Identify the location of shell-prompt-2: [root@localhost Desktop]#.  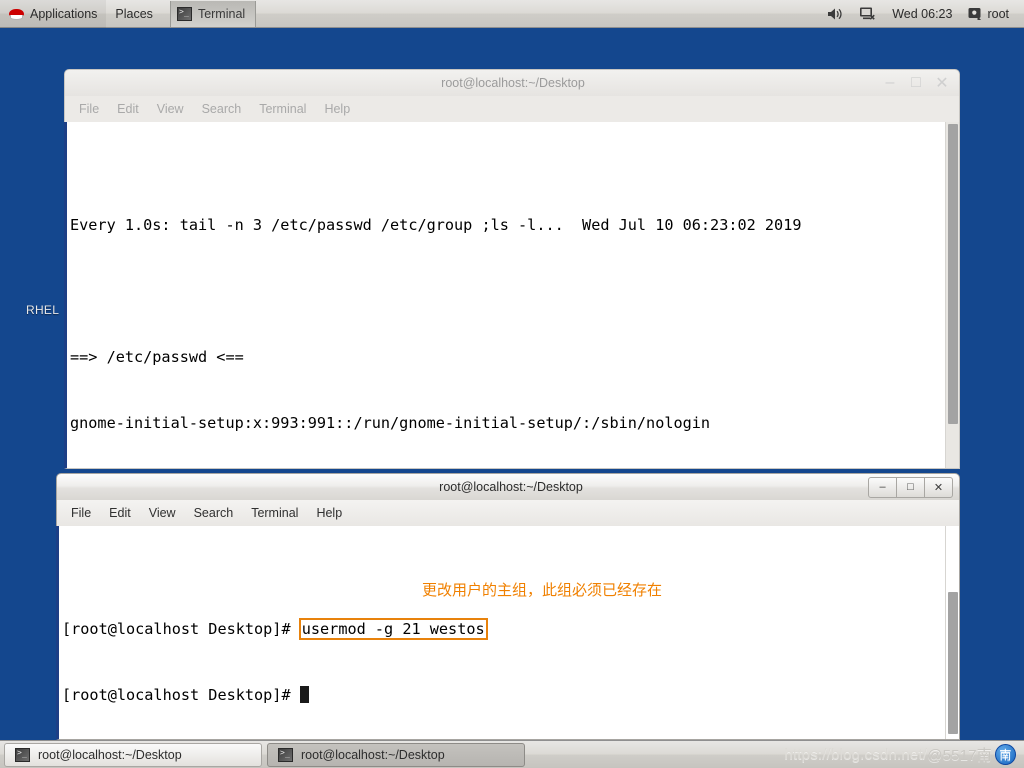
(181, 695).